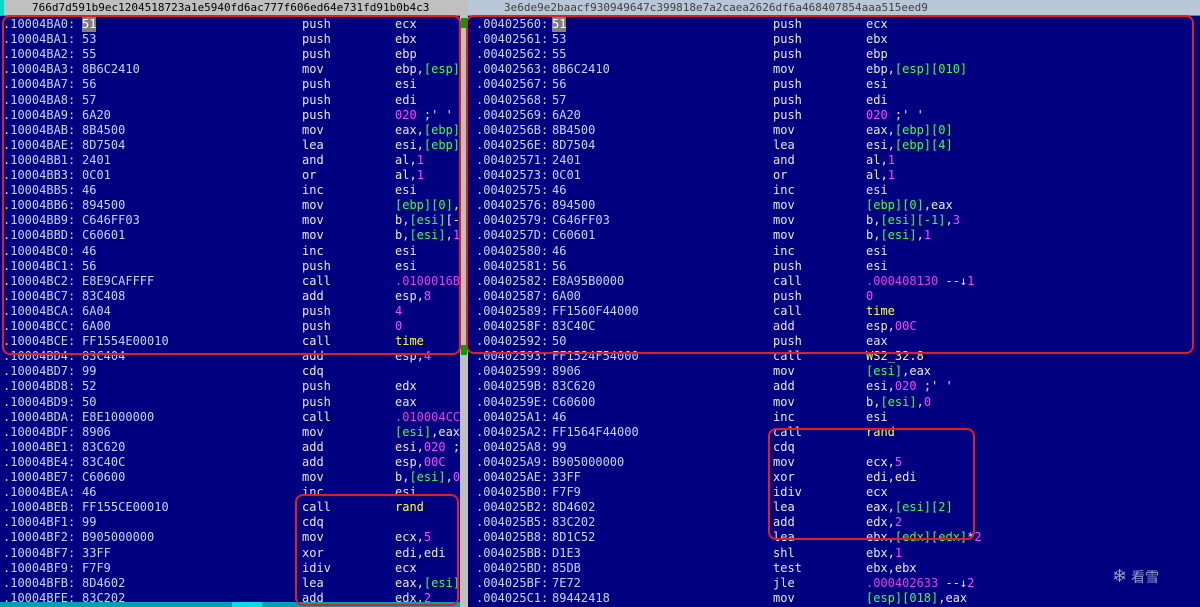 The width and height of the screenshot is (1200, 607). What do you see at coordinates (230, 235) in the screenshot?
I see `disasm-row: .10004BBD: C60601 mov b,[esi],1` at bounding box center [230, 235].